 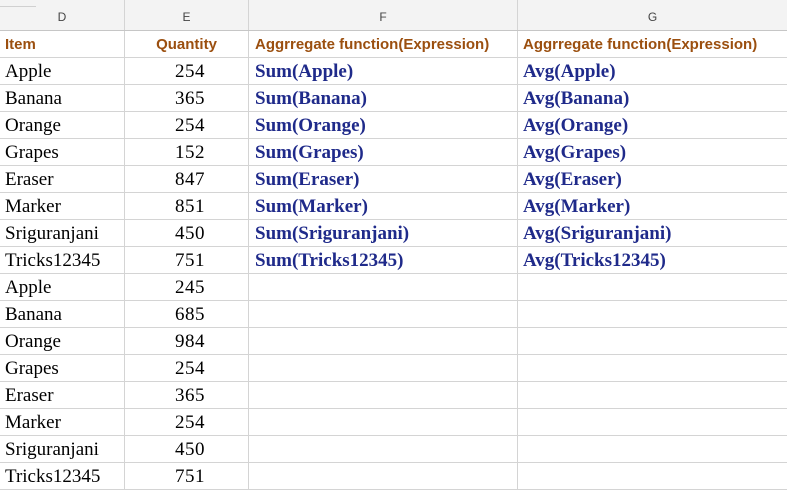 I want to click on cell-sum-expression: Sum(Sriguranjani), so click(x=383, y=233).